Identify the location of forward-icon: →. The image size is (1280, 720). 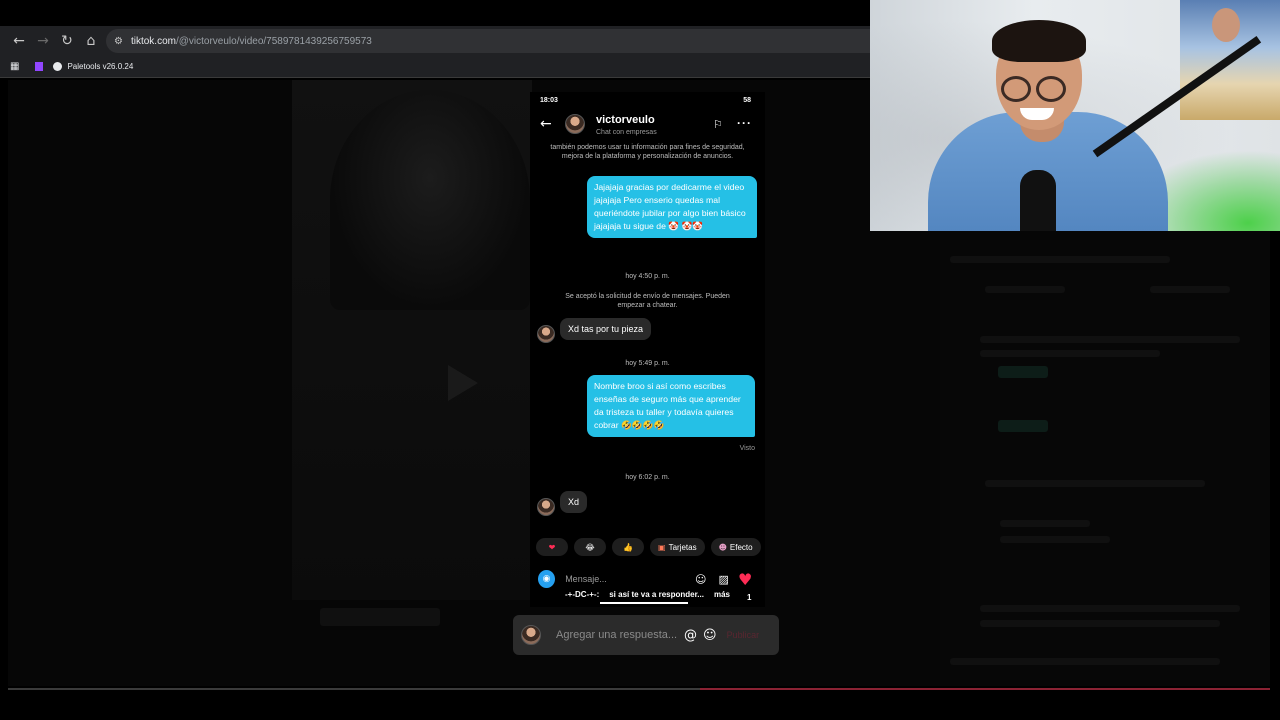
(43, 41).